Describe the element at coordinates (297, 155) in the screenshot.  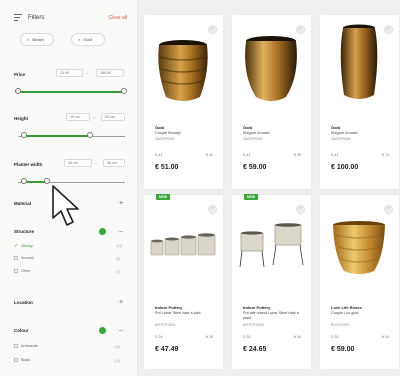
I see `product-height: H 39` at that location.